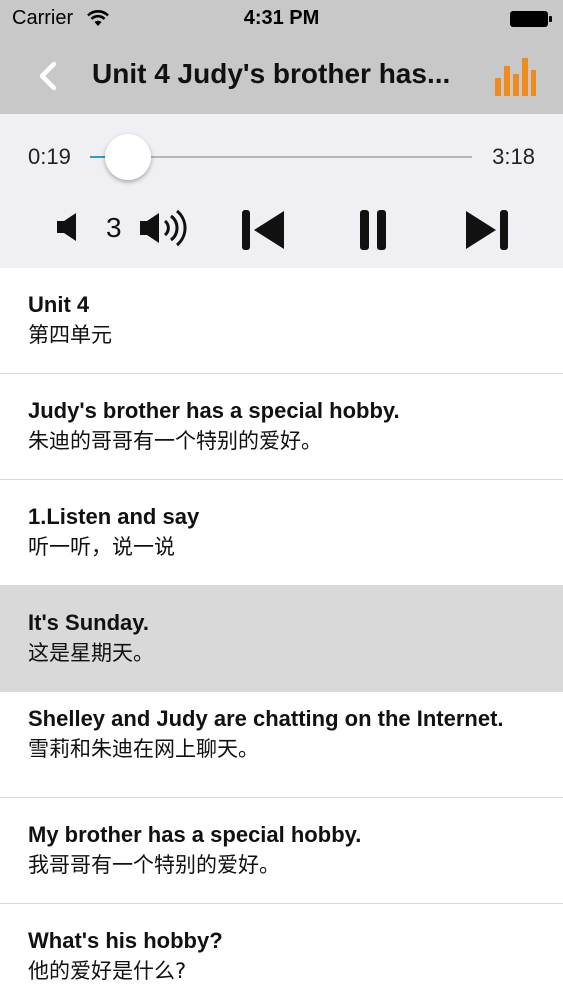 Image resolution: width=563 pixels, height=1000 pixels. What do you see at coordinates (281, 533) in the screenshot?
I see `list-item: 1.Listen and say 听一听，说一说` at bounding box center [281, 533].